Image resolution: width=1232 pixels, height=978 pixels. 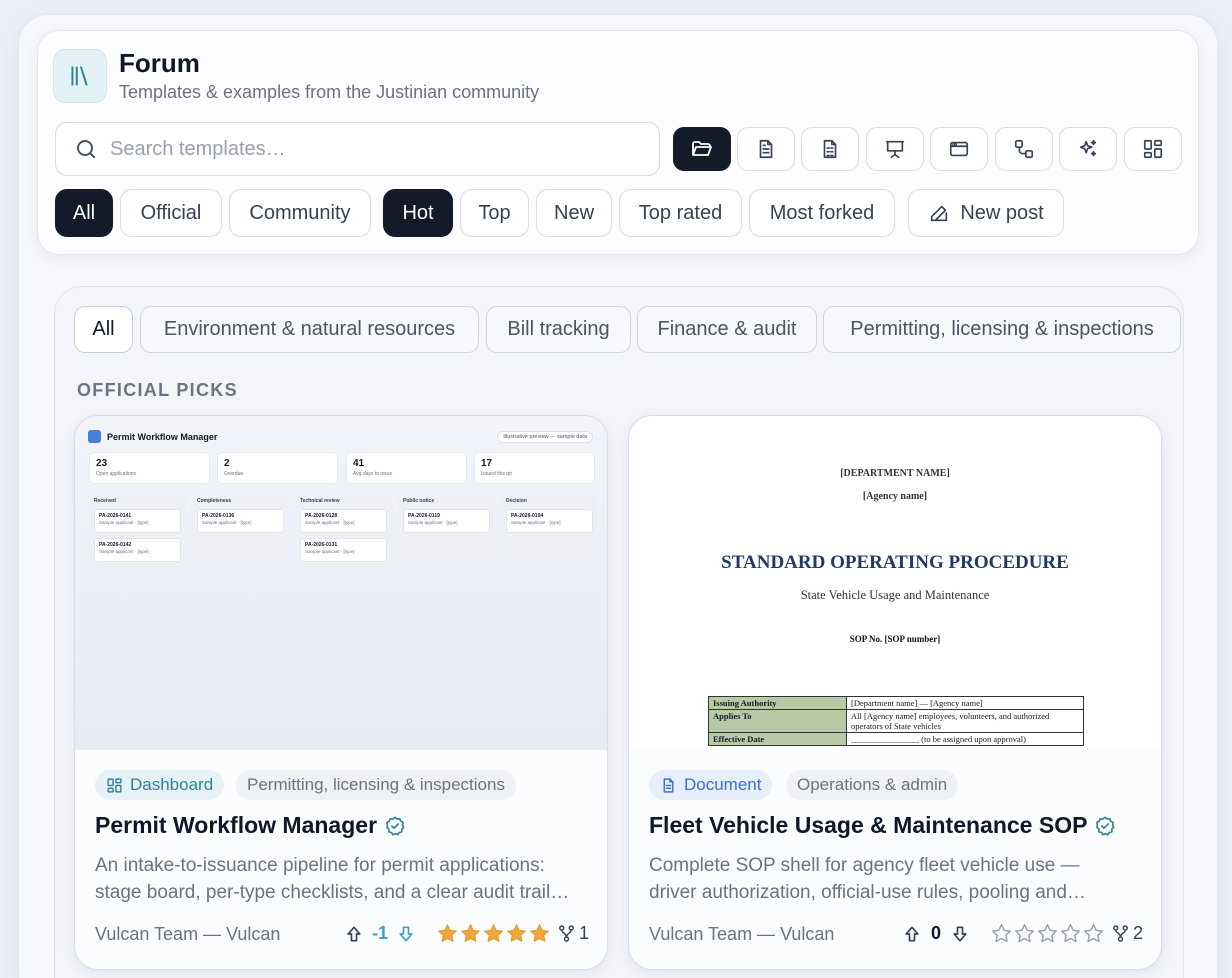 I want to click on category-badge: Permitting, licensing & inspections, so click(x=376, y=785).